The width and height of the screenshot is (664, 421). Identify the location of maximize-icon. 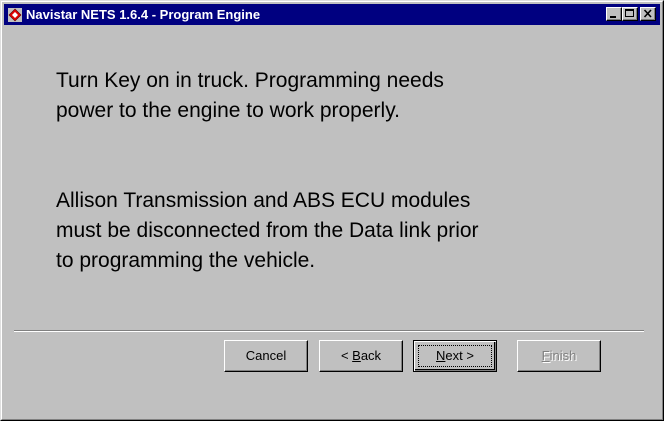
(629, 13).